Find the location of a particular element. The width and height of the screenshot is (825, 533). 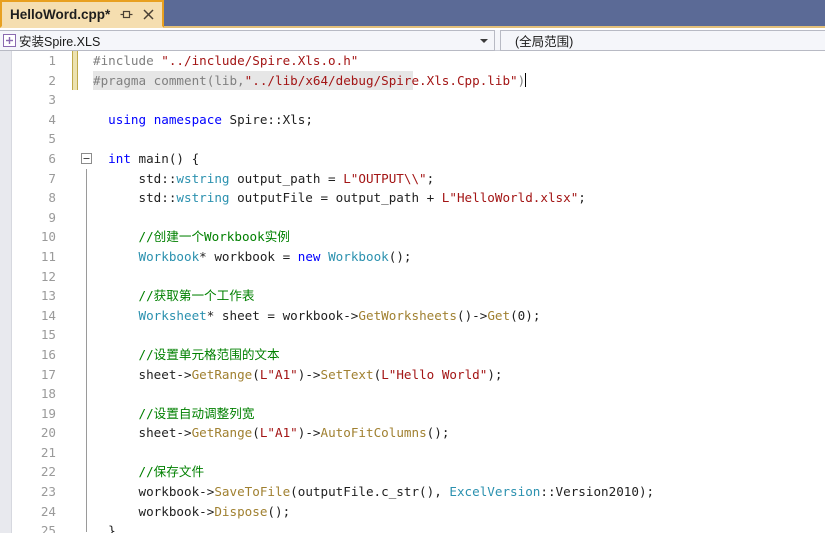

line-number: 24 is located at coordinates (48, 511).